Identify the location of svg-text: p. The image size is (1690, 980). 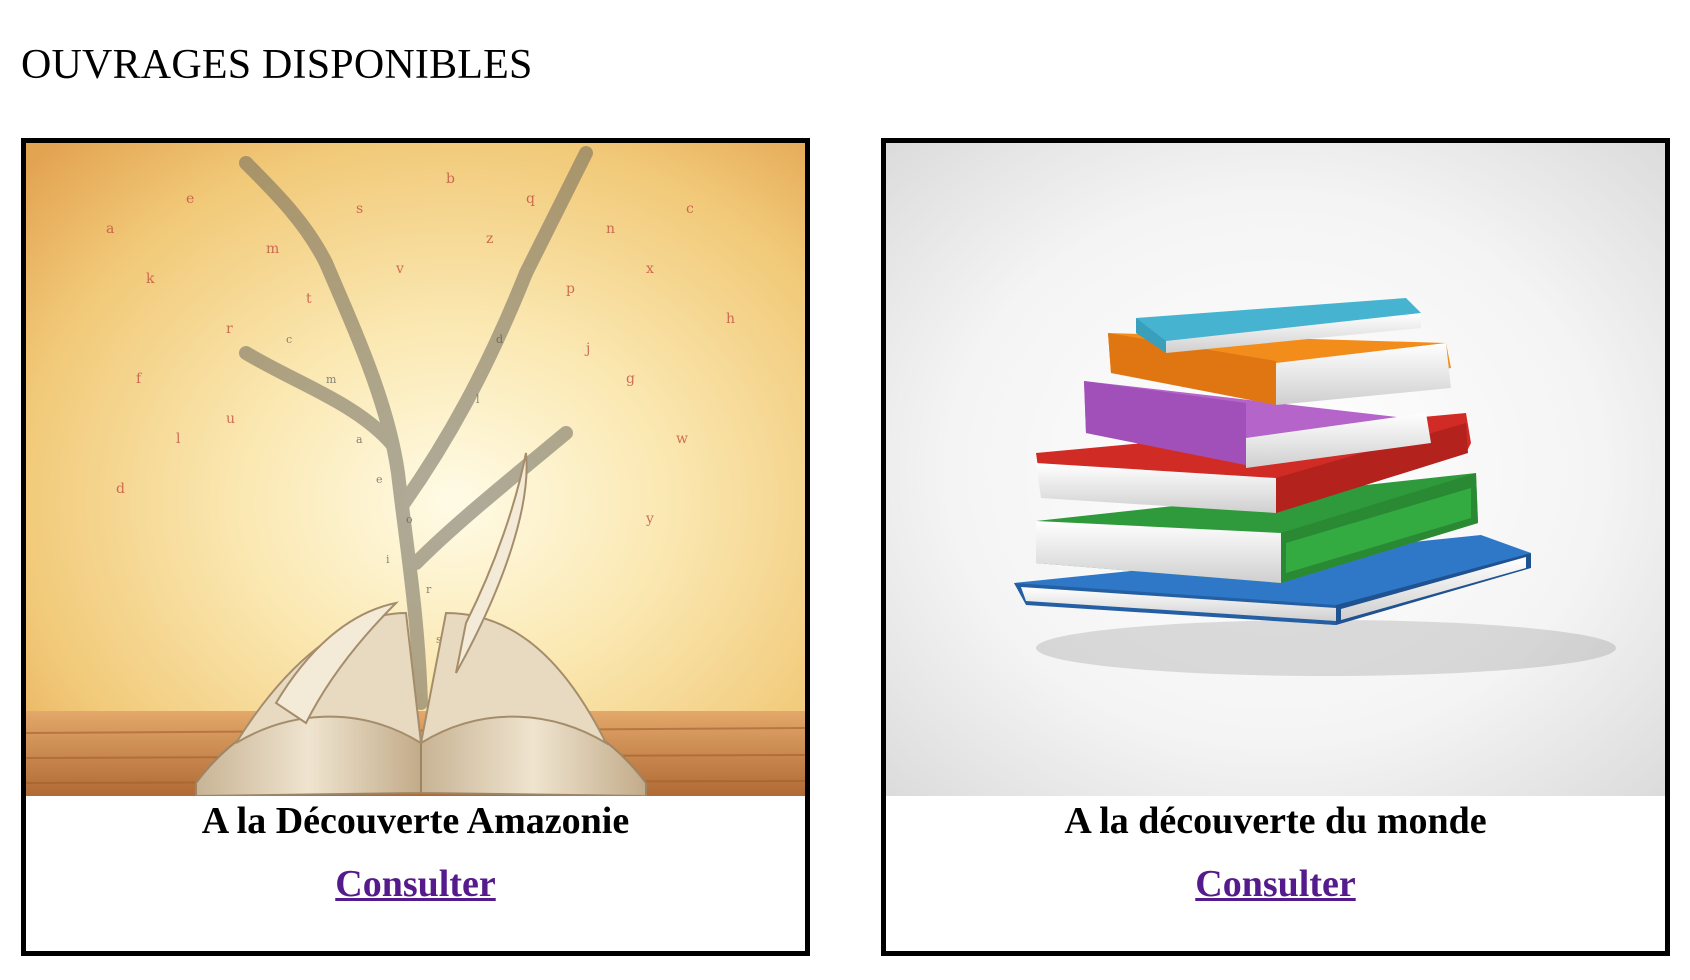
(570, 289).